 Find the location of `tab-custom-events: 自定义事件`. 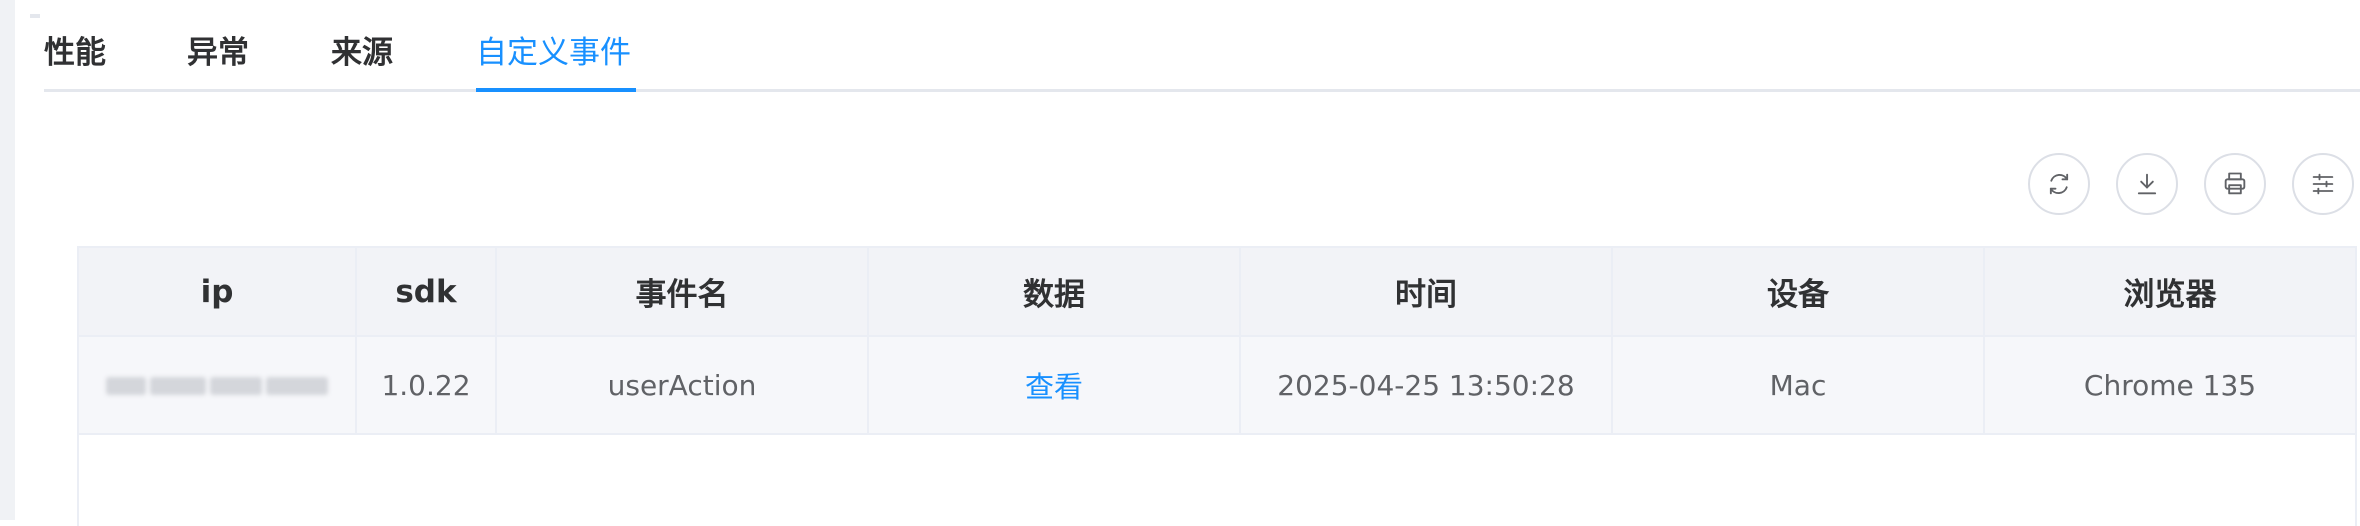

tab-custom-events: 自定义事件 is located at coordinates (553, 53).